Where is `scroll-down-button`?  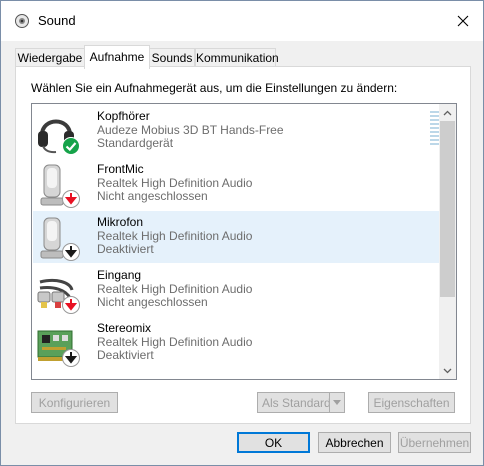 scroll-down-button is located at coordinates (447, 370).